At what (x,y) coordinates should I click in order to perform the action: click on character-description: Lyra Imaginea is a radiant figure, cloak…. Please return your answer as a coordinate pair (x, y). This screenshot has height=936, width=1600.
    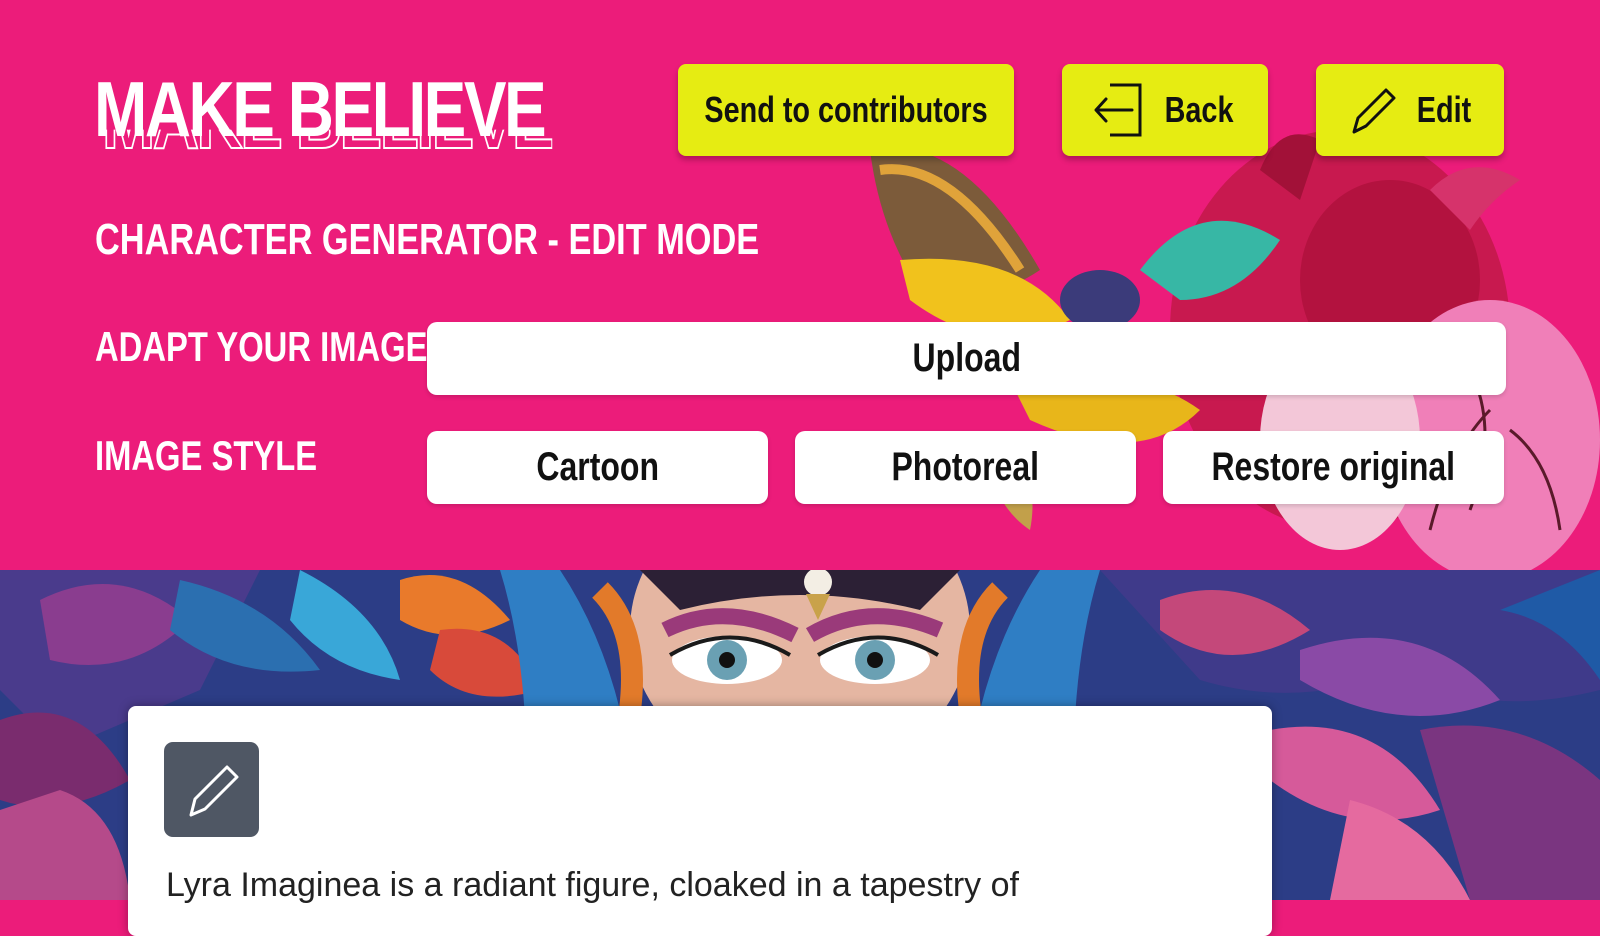
    Looking at the image, I should click on (592, 885).